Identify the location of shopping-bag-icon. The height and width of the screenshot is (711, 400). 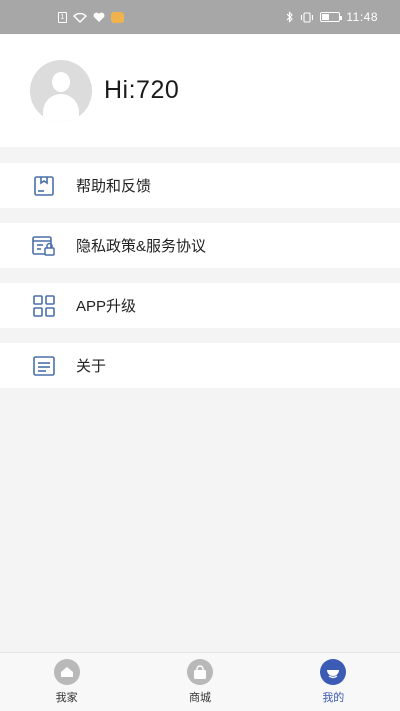
(199, 672).